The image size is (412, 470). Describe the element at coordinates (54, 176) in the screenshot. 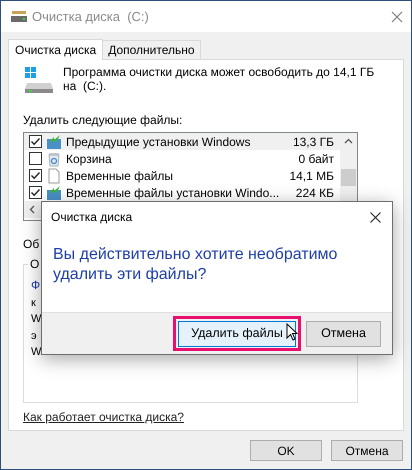

I see `file-icon` at that location.